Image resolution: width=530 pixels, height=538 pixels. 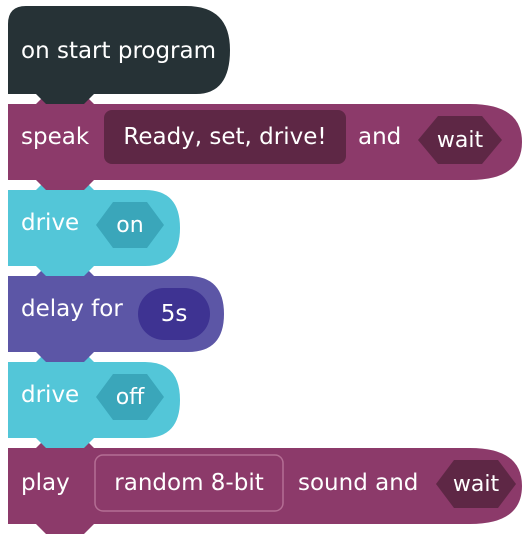 What do you see at coordinates (174, 314) in the screenshot?
I see `delay-value: 5s` at bounding box center [174, 314].